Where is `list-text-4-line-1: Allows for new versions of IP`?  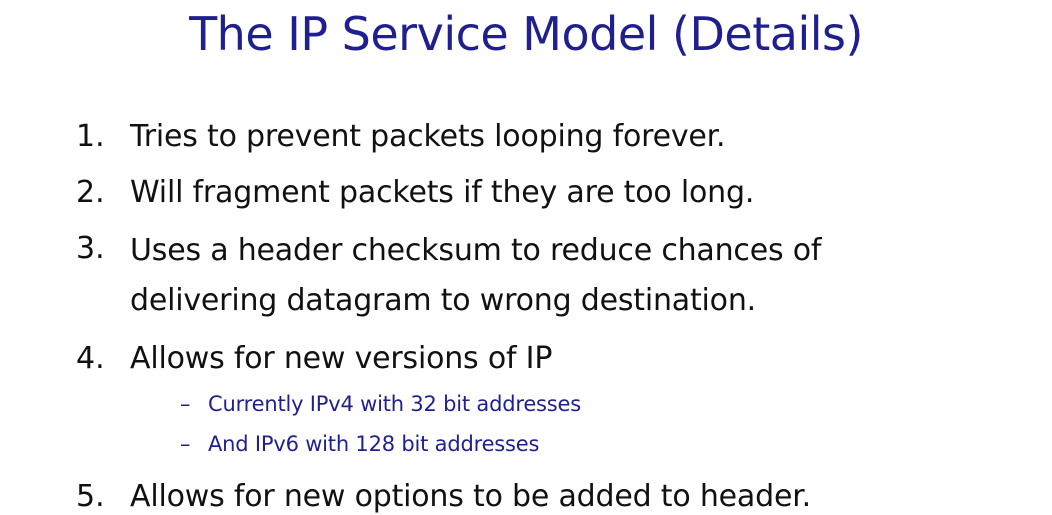 list-text-4-line-1: Allows for new versions of IP is located at coordinates (341, 358).